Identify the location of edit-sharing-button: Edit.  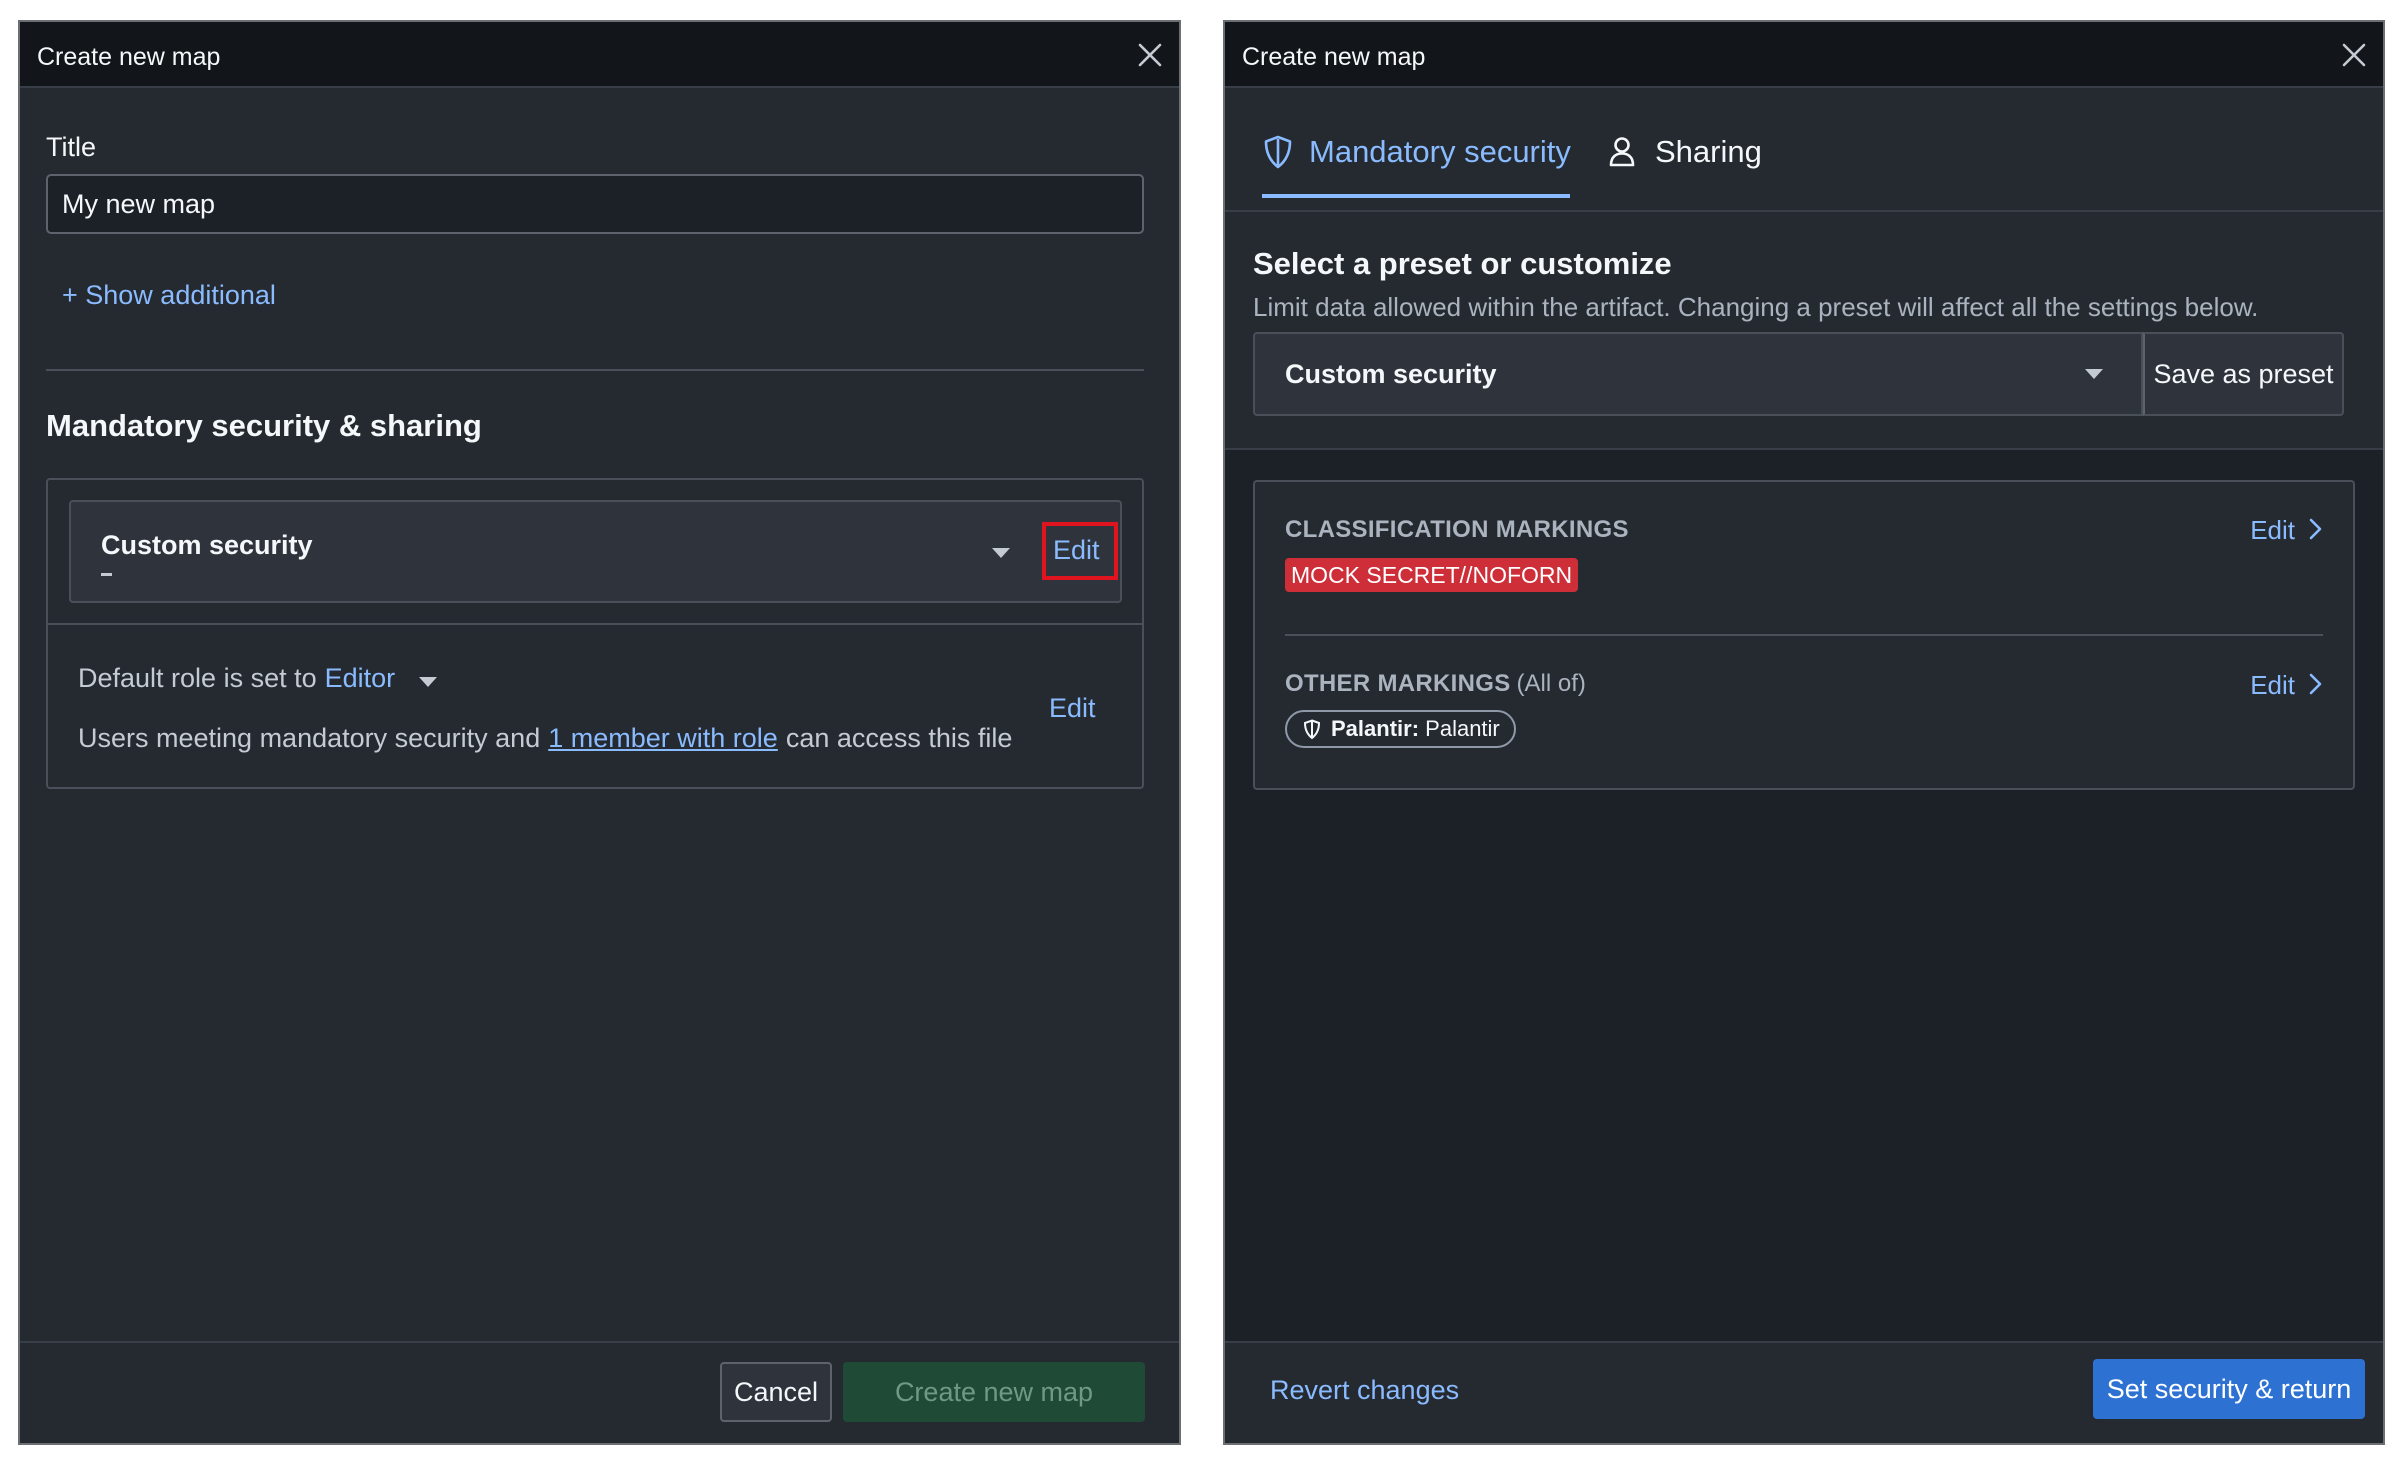
(1072, 708).